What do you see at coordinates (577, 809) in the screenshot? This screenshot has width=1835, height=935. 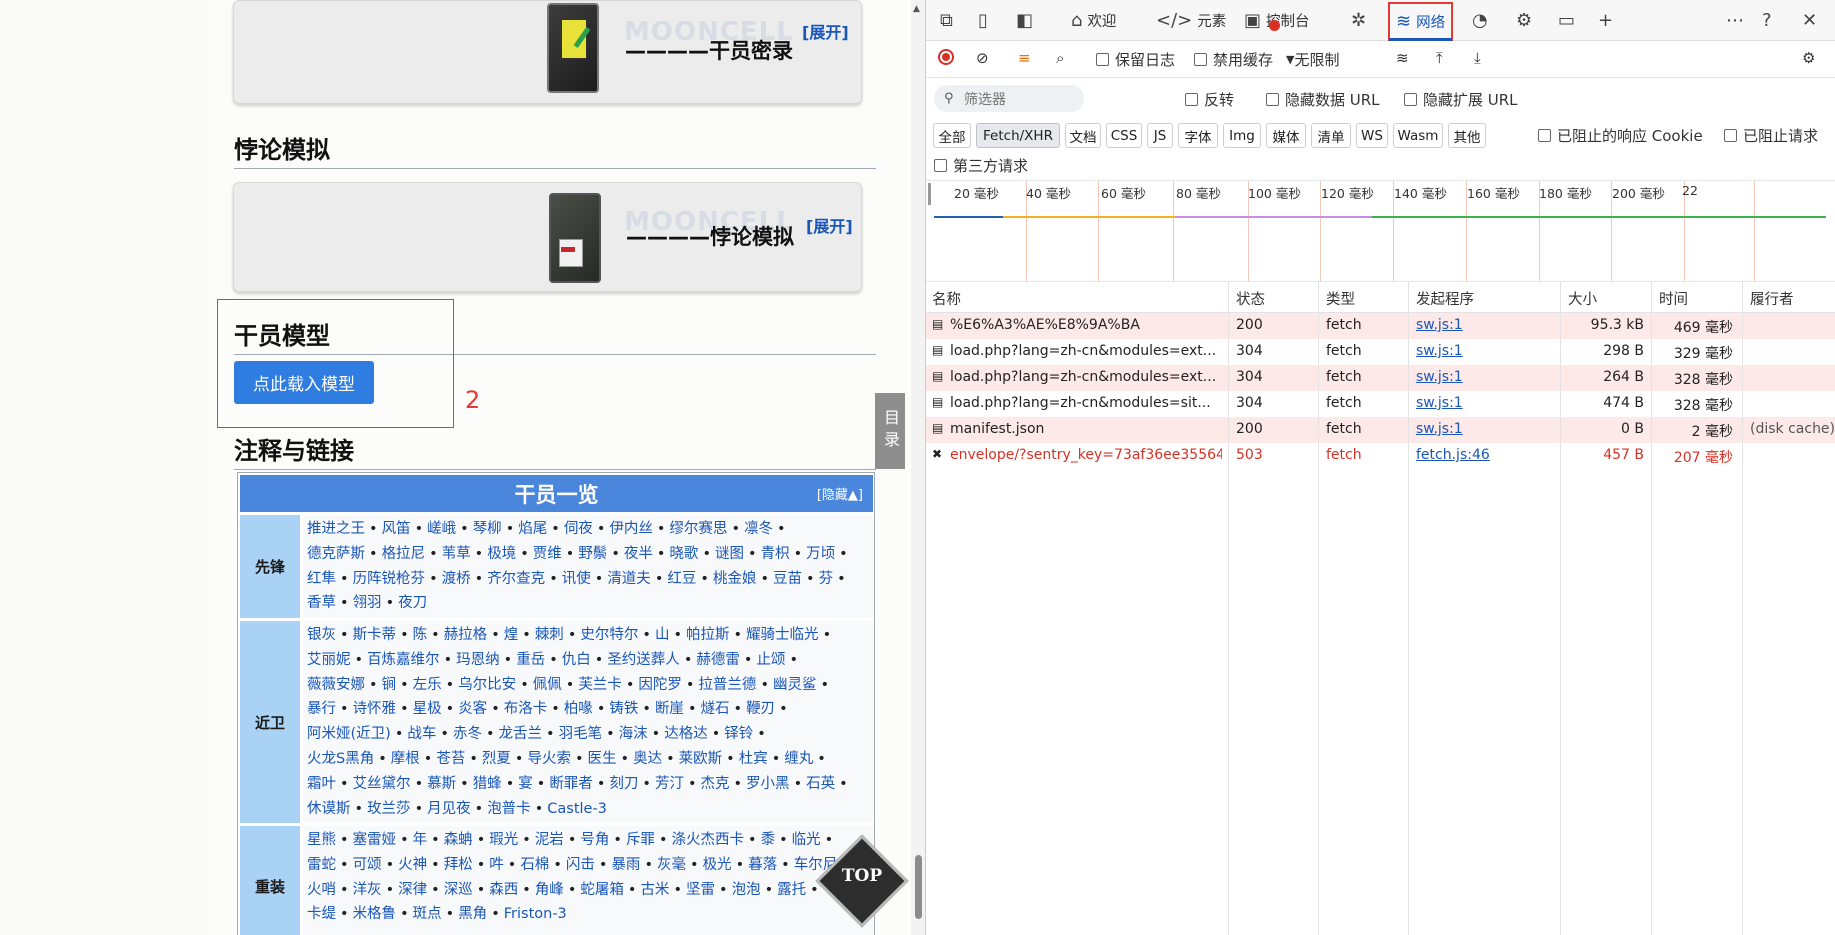 I see `operator-link: Castle-3` at bounding box center [577, 809].